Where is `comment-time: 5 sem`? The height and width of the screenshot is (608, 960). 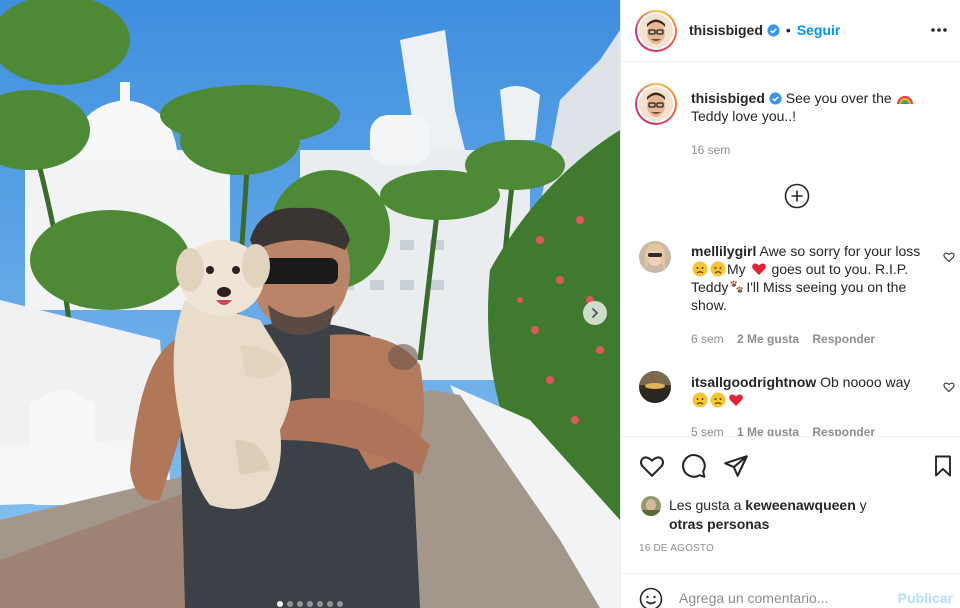 comment-time: 5 sem is located at coordinates (707, 430).